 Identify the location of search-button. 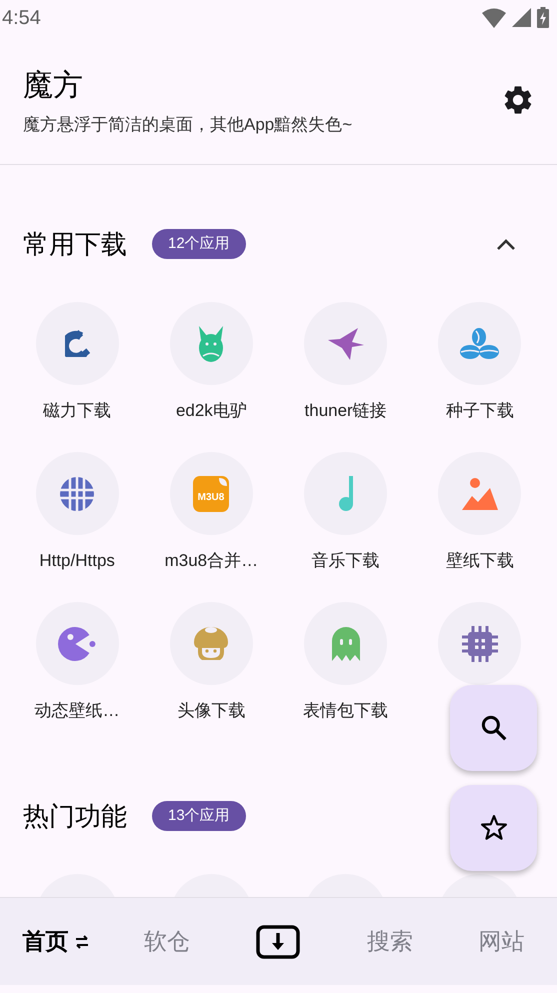
(493, 728).